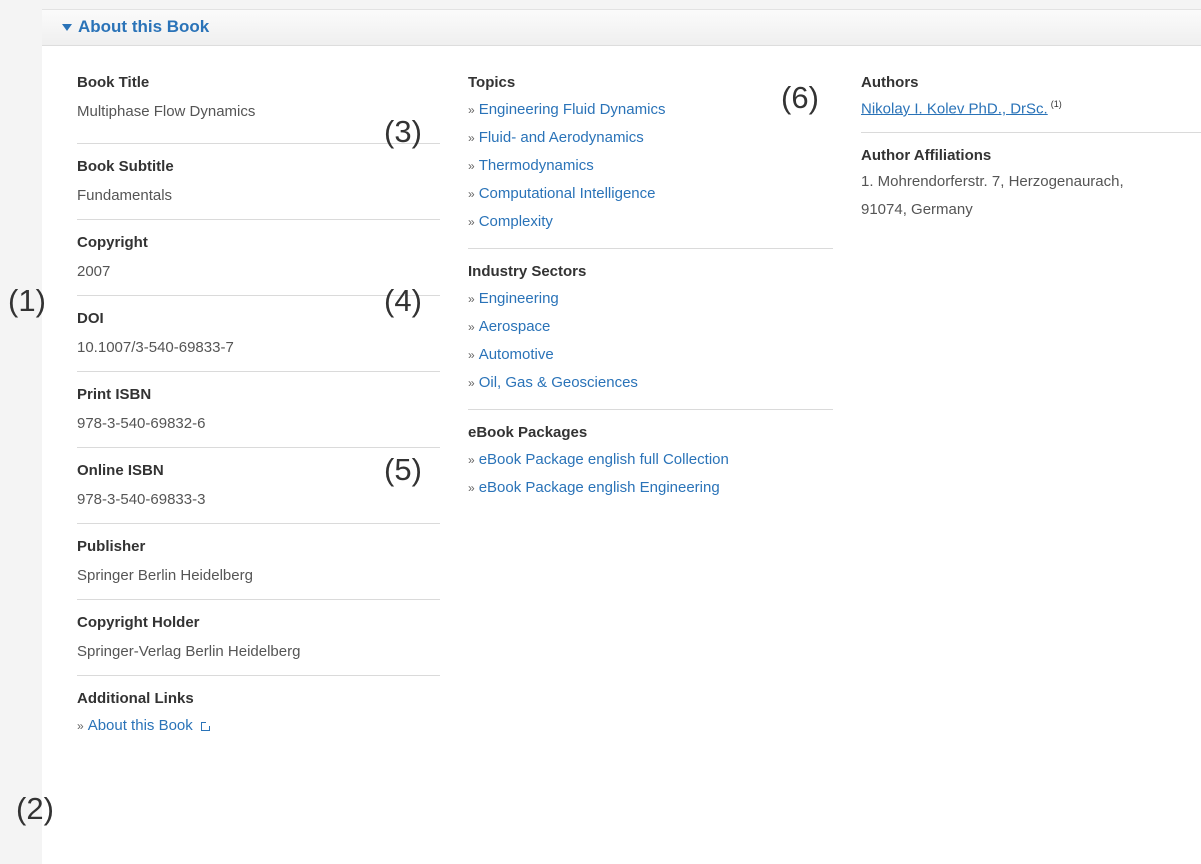 This screenshot has height=864, width=1201. Describe the element at coordinates (113, 82) in the screenshot. I see `detail-label: Book Title` at that location.